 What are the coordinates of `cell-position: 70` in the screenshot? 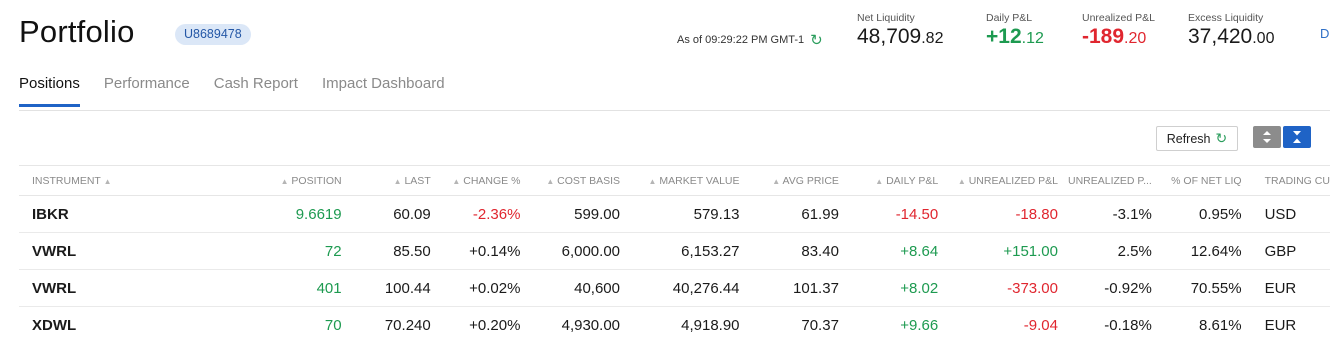 It's located at (274, 321).